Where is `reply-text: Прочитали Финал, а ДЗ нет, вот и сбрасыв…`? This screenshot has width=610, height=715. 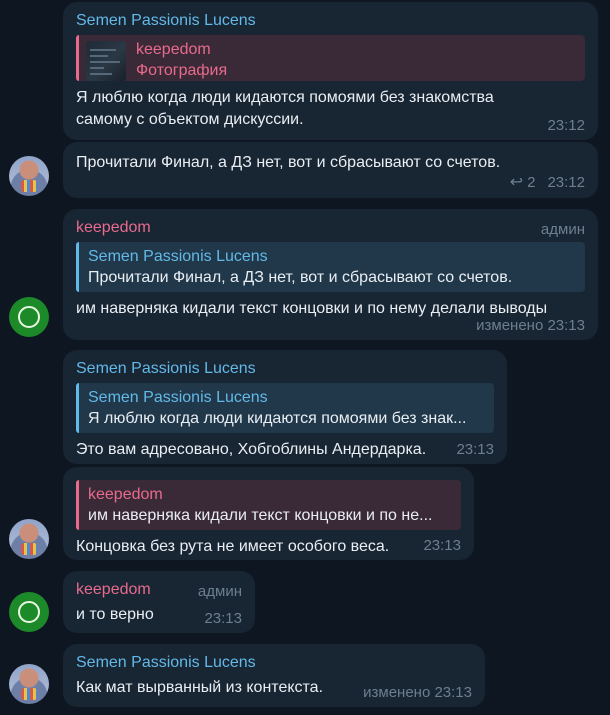 reply-text: Прочитали Финал, а ДЗ нет, вот и сбрасыв… is located at coordinates (300, 277).